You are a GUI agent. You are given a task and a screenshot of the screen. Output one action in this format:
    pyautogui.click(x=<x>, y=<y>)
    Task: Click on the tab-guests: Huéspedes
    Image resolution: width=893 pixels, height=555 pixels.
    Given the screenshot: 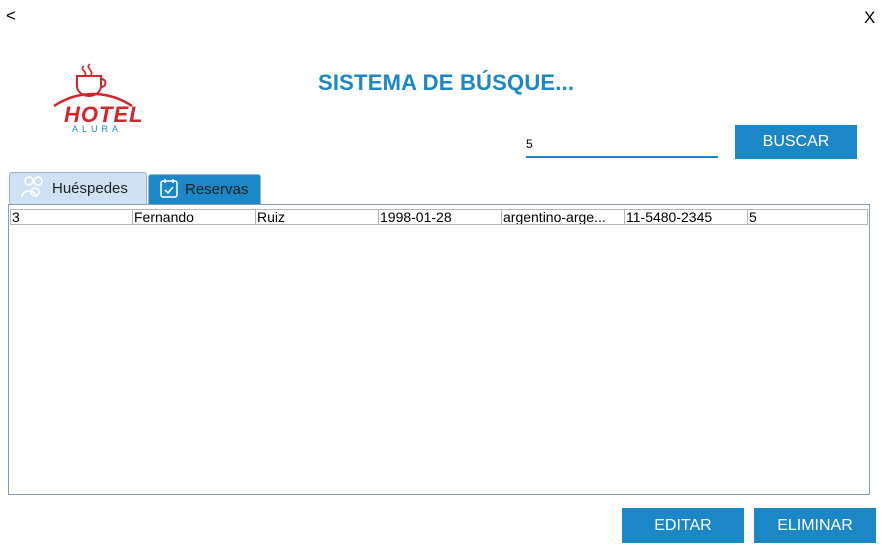 What is the action you would take?
    pyautogui.click(x=78, y=188)
    